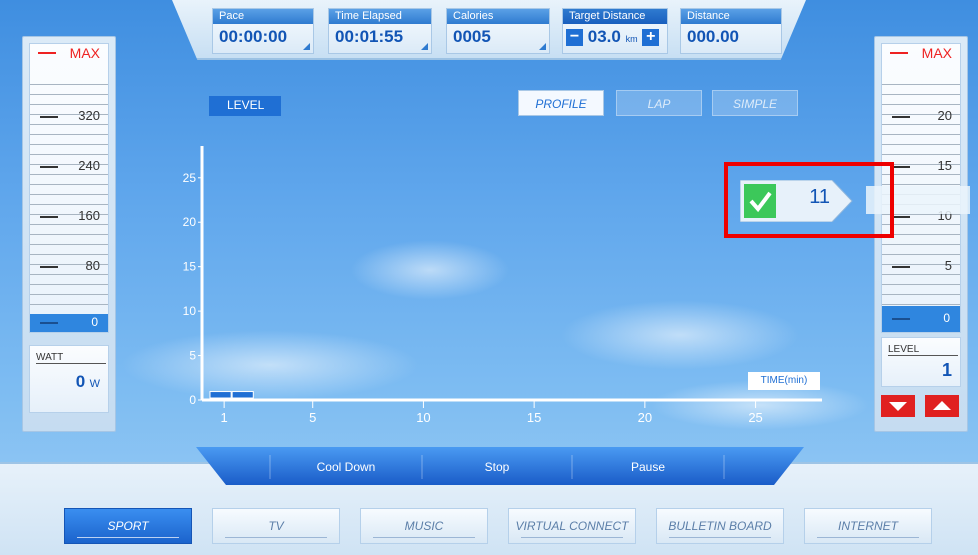 This screenshot has height=555, width=978. What do you see at coordinates (89, 115) in the screenshot?
I see `watt-scale-label: 320` at bounding box center [89, 115].